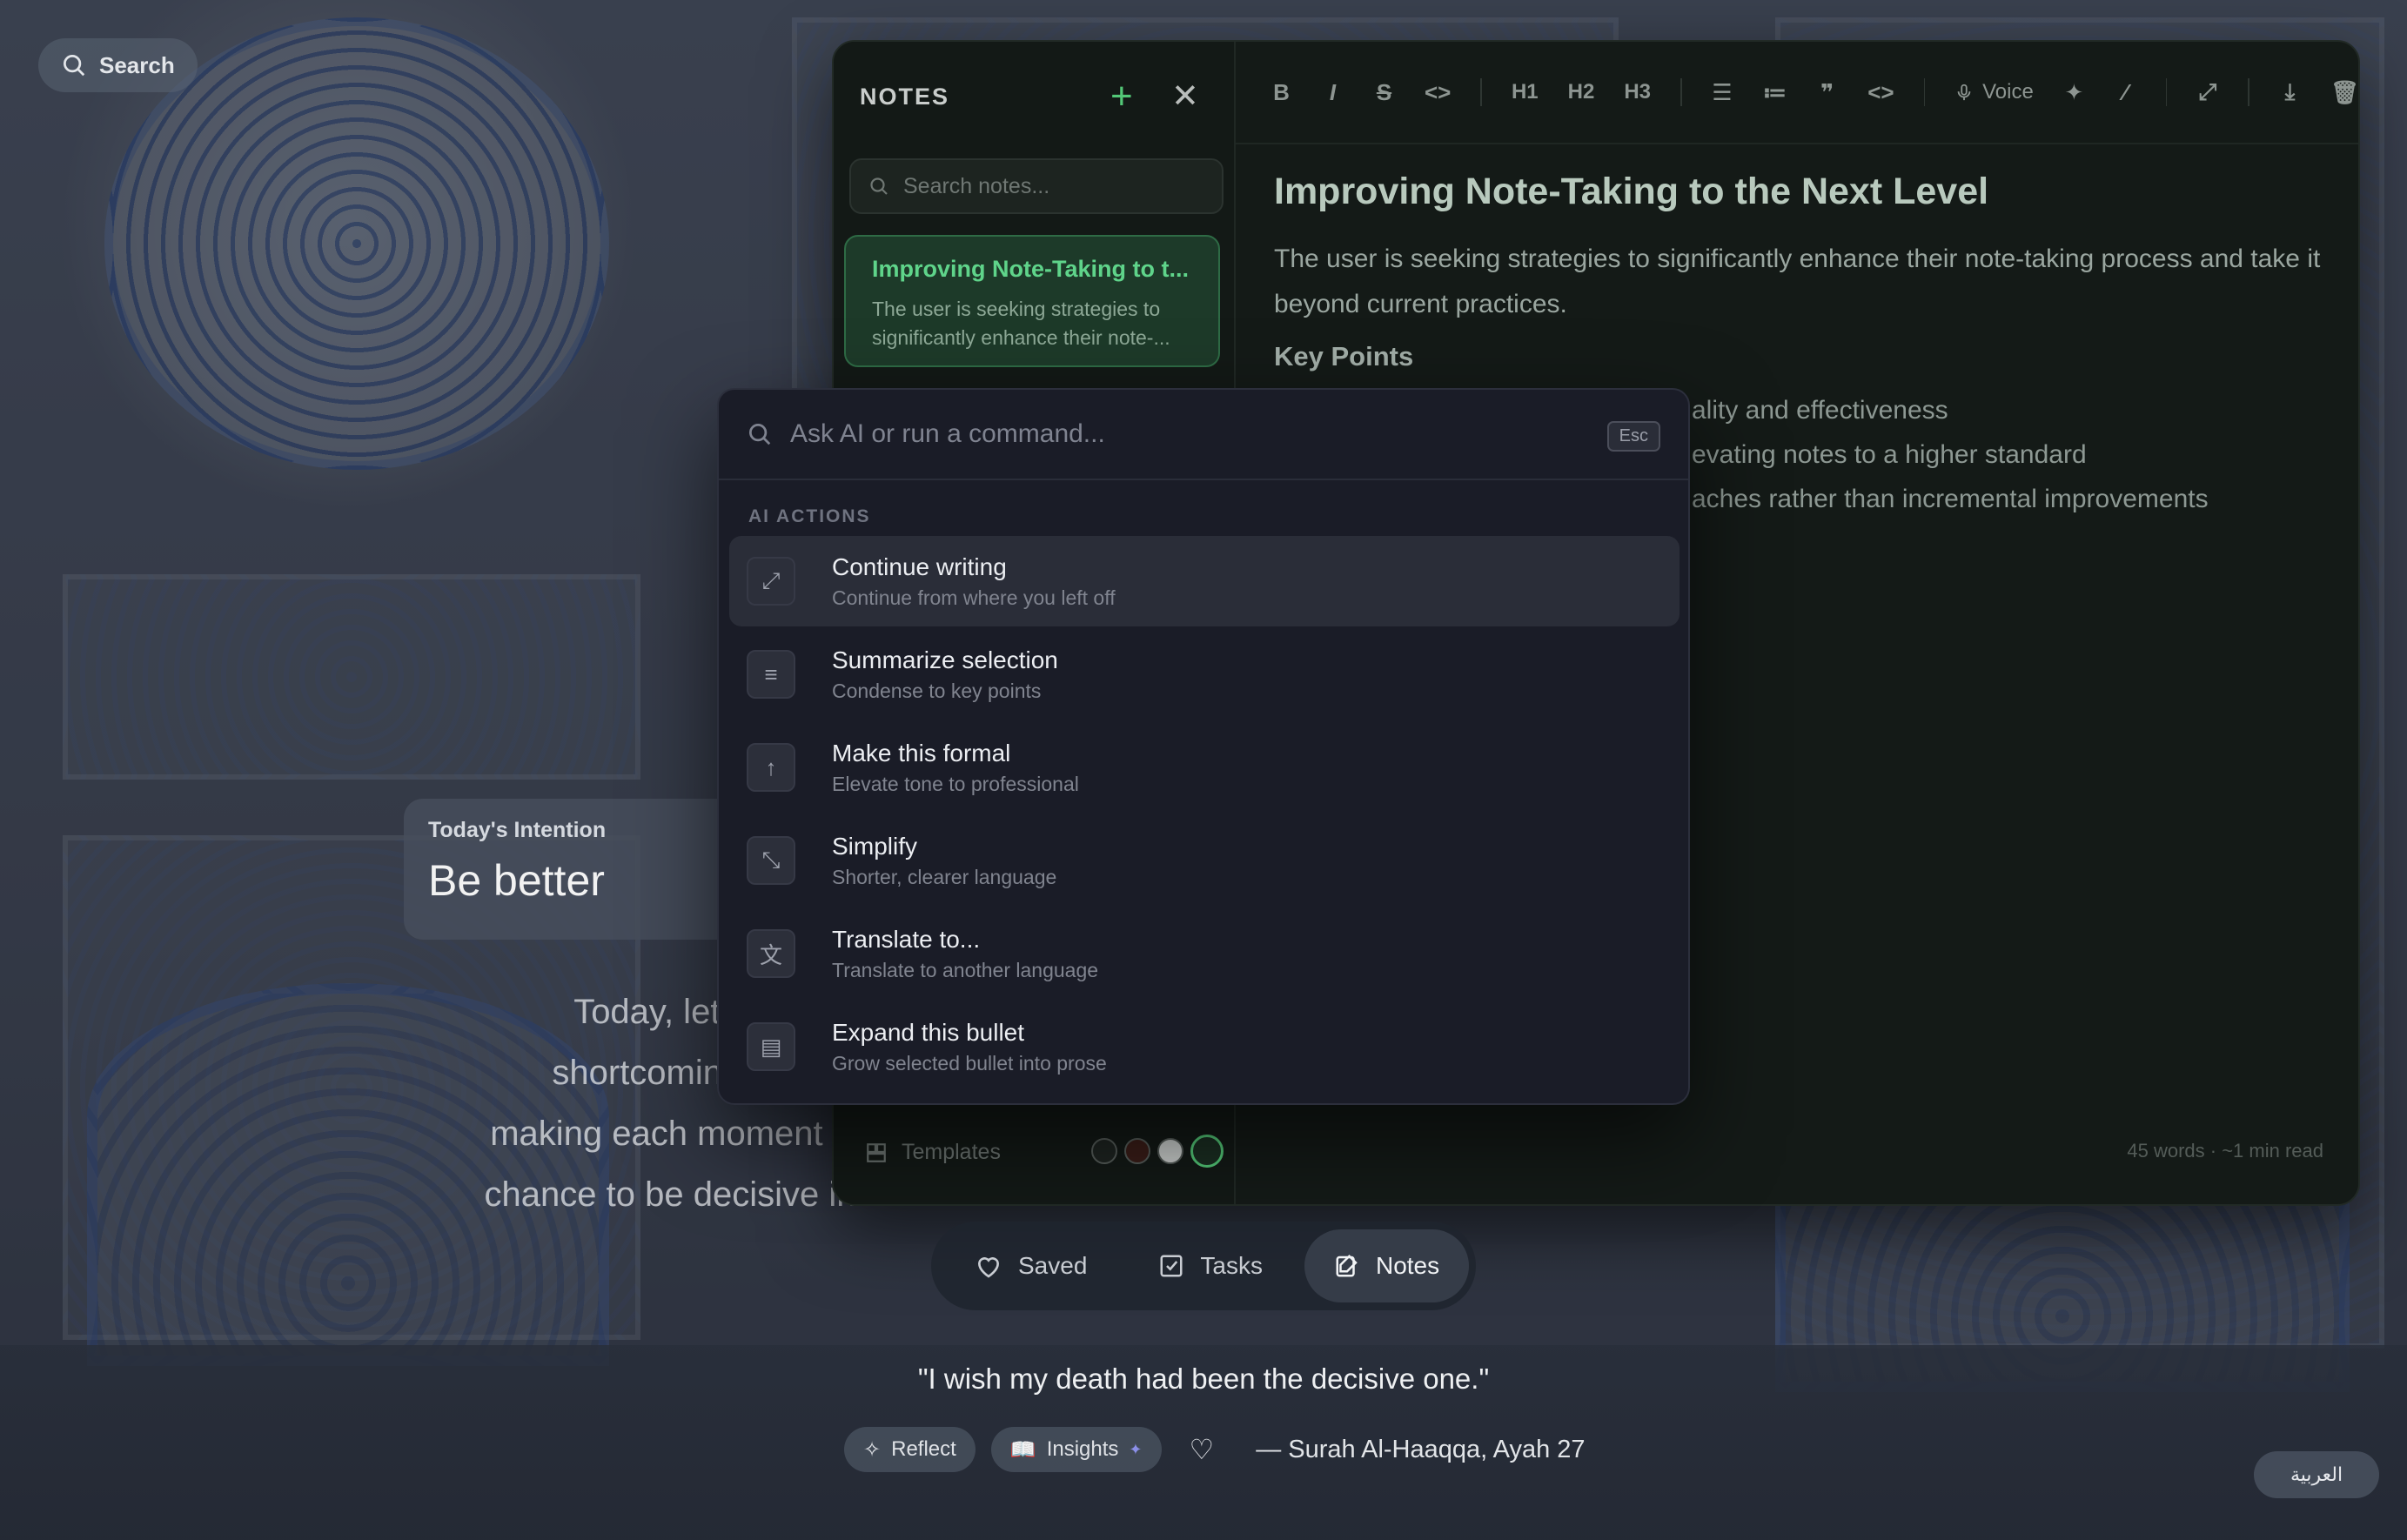 The height and width of the screenshot is (1540, 2407). What do you see at coordinates (905, 97) in the screenshot?
I see `notes-sidebar-title: NOTES` at bounding box center [905, 97].